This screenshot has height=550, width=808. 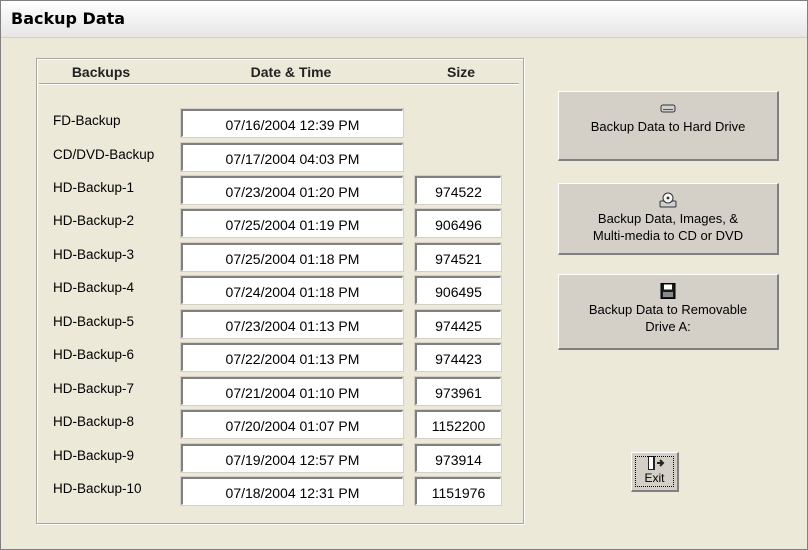 I want to click on row-datetime-fd-backup: 07/16/2004 12:39 PM, so click(x=292, y=123).